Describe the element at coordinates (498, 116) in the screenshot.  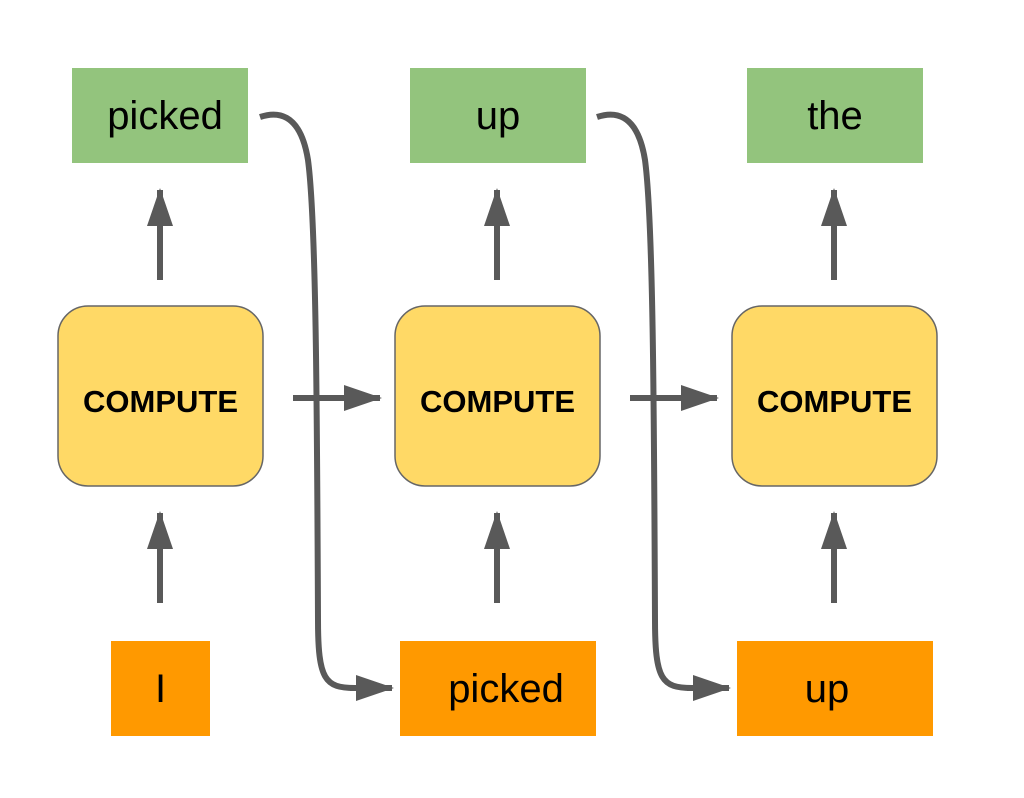
I see `output-token: up` at that location.